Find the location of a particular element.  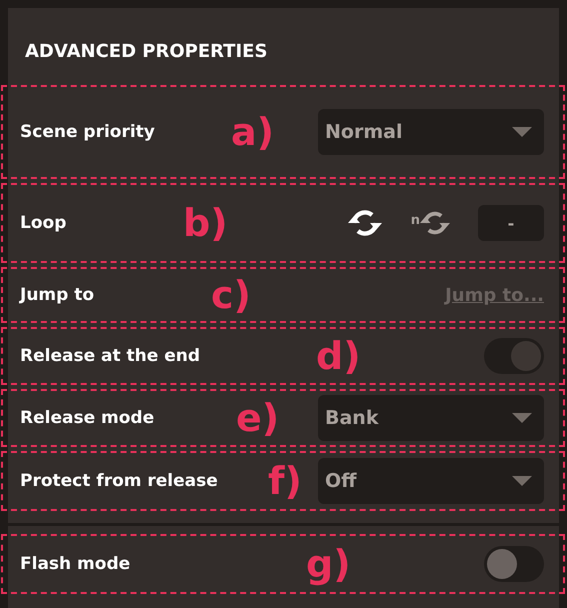

panel-title: ADVANCED PROPERTIES is located at coordinates (146, 52).